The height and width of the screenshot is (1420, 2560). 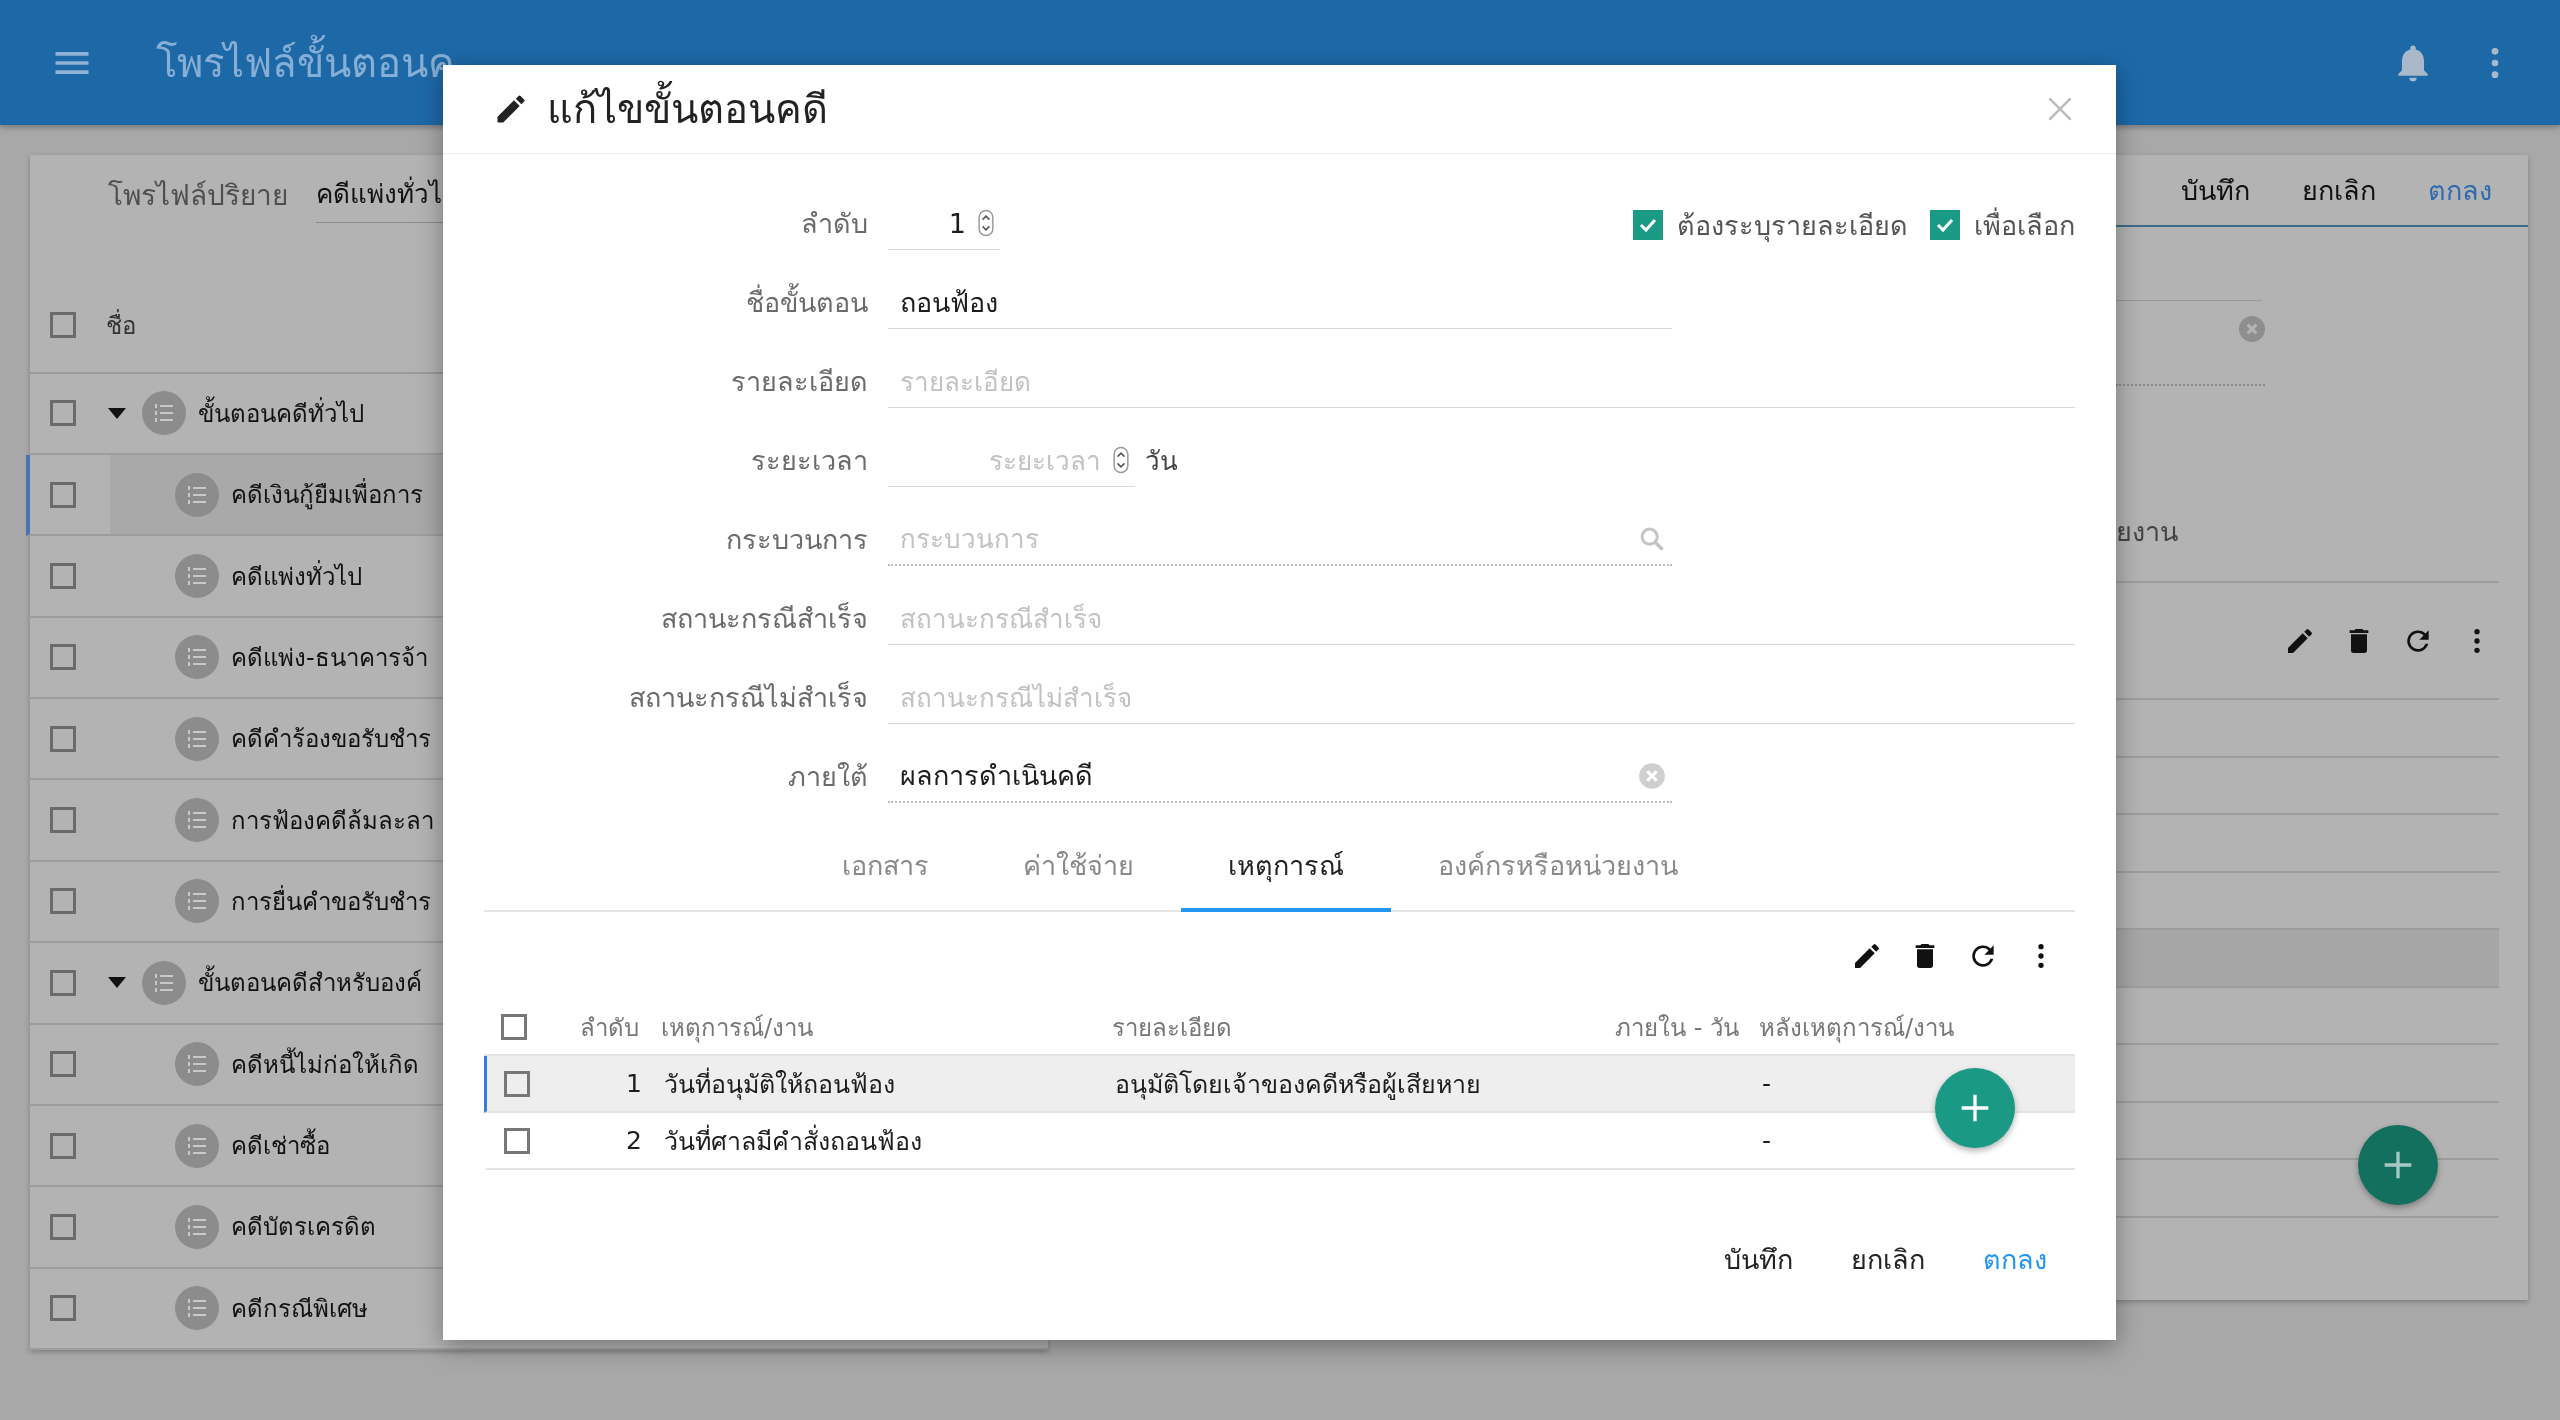 I want to click on field-label: กระบวนการ, so click(x=797, y=540).